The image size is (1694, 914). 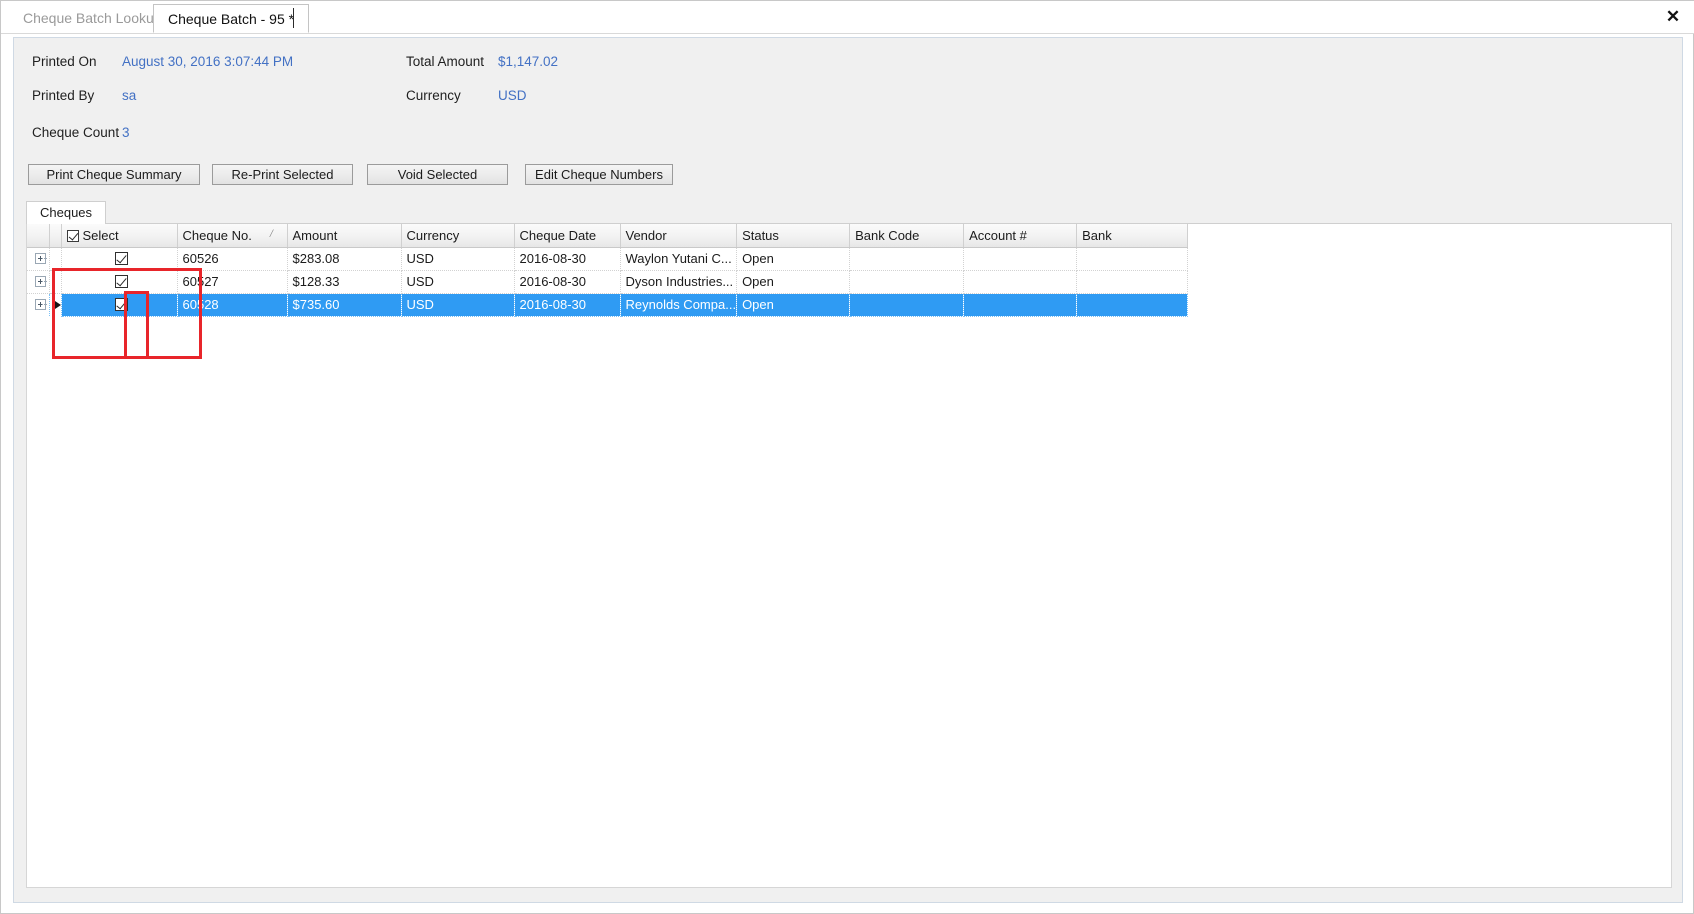 I want to click on column-header-status: Status, so click(x=793, y=236).